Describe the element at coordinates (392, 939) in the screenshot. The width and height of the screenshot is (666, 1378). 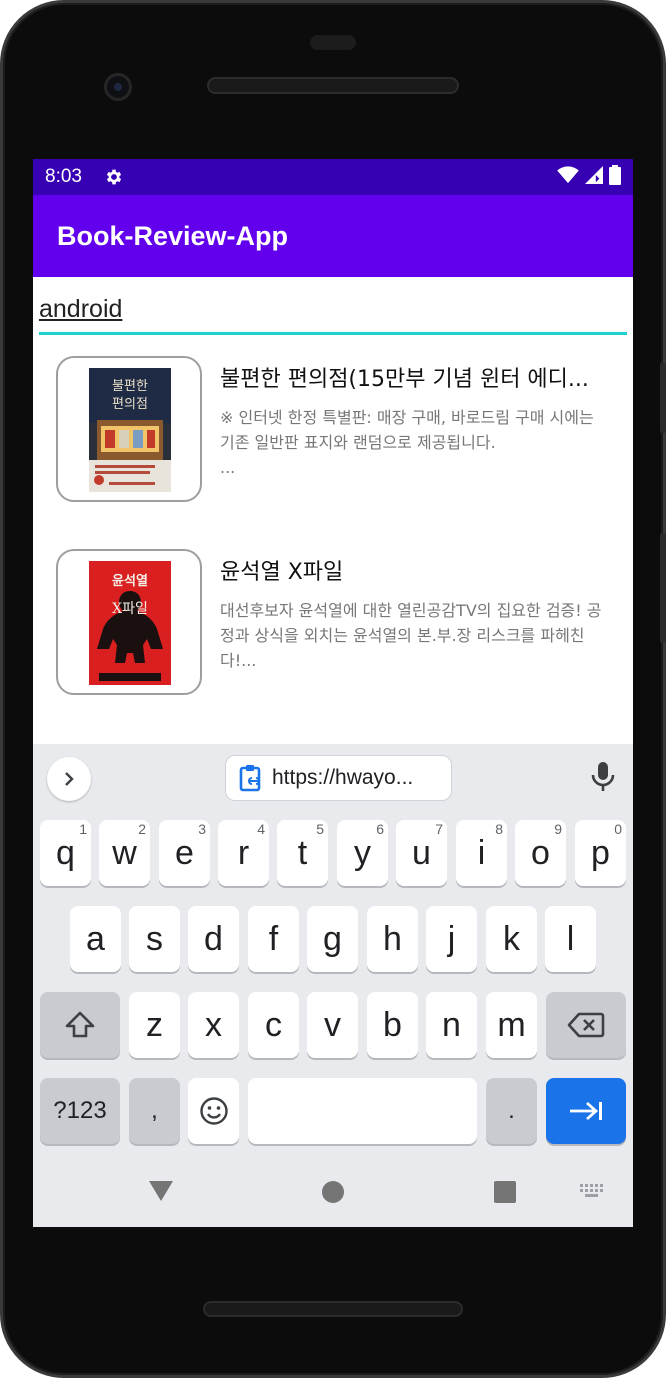
I see `key-h: h` at that location.